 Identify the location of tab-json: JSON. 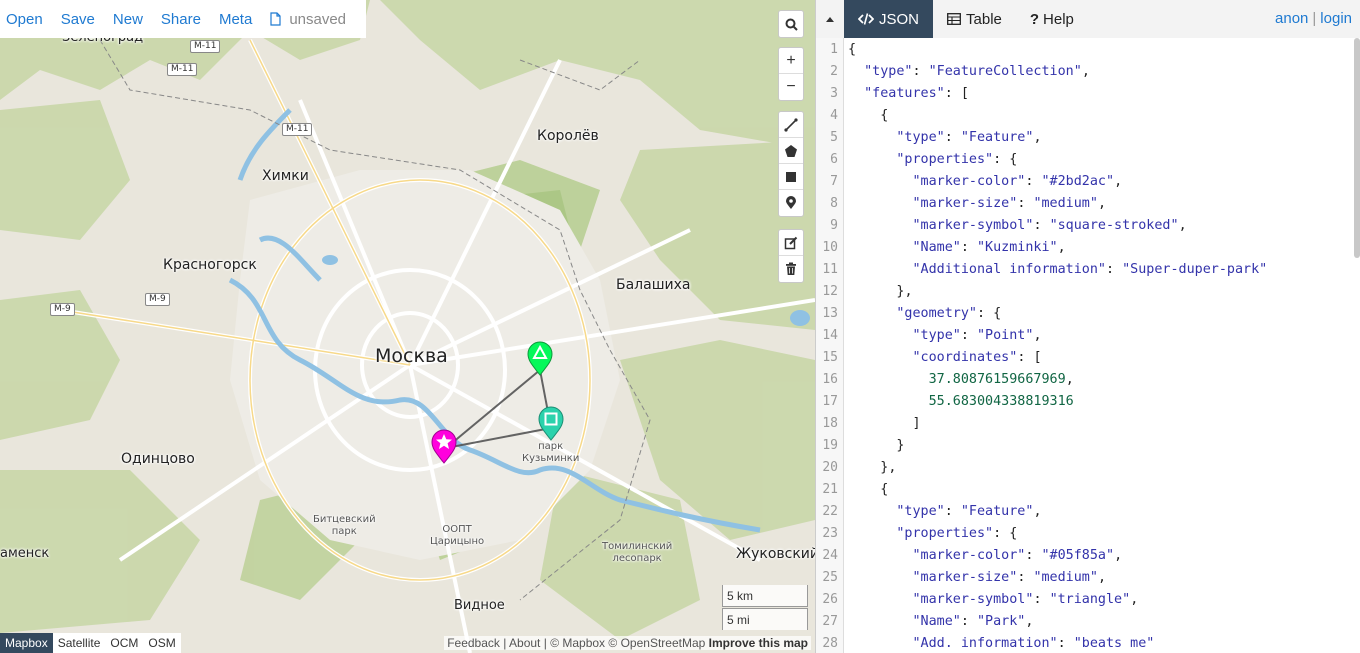
(889, 19).